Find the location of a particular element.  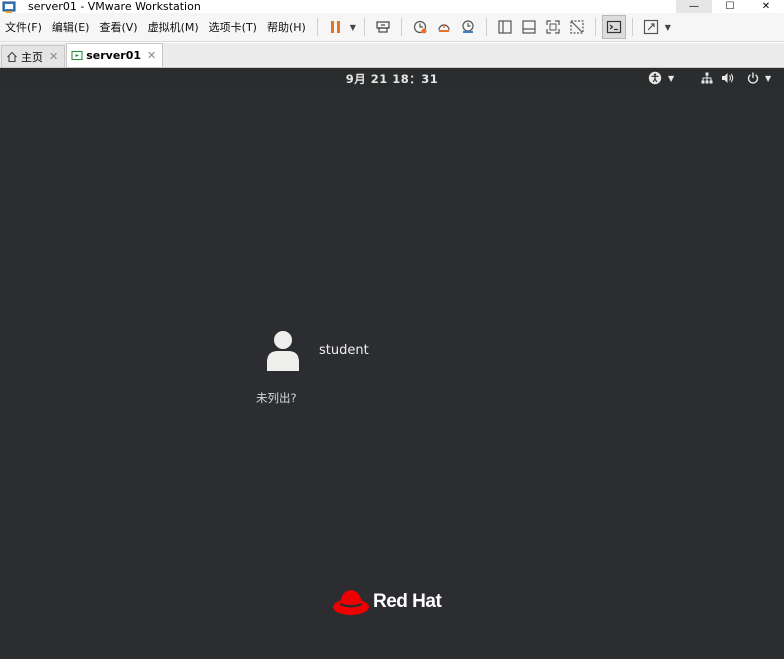

stretch-expand-icon is located at coordinates (650, 27).